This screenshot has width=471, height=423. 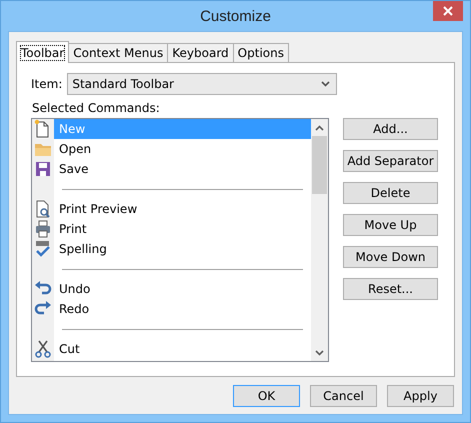 I want to click on list-label: Selected Commands:, so click(x=96, y=108).